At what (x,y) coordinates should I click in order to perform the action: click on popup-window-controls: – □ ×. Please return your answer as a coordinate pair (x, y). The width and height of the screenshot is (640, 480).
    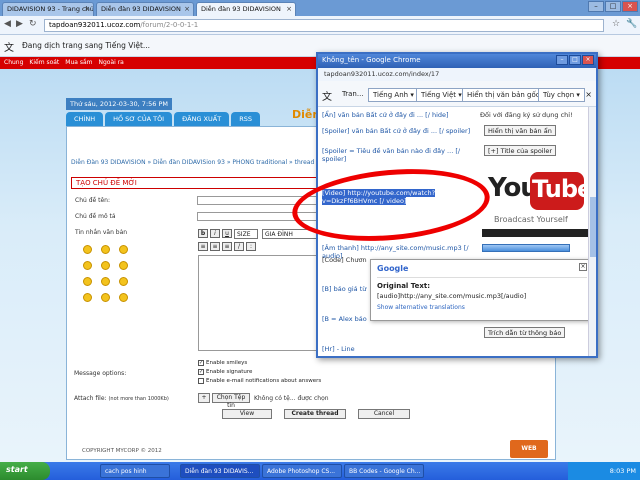
    Looking at the image, I should click on (575, 60).